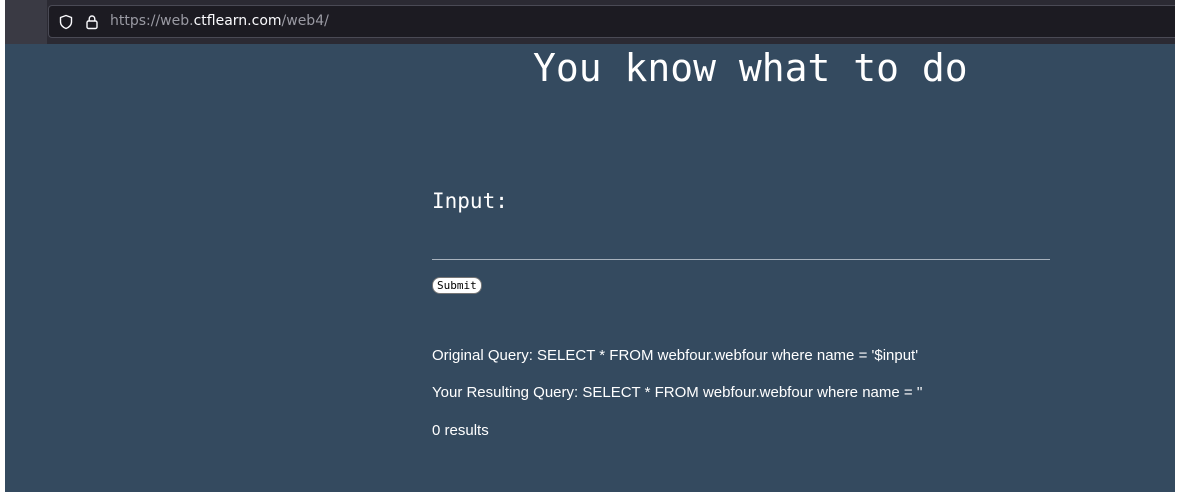 The height and width of the screenshot is (497, 1180). Describe the element at coordinates (92, 22) in the screenshot. I see `lock-icon` at that location.